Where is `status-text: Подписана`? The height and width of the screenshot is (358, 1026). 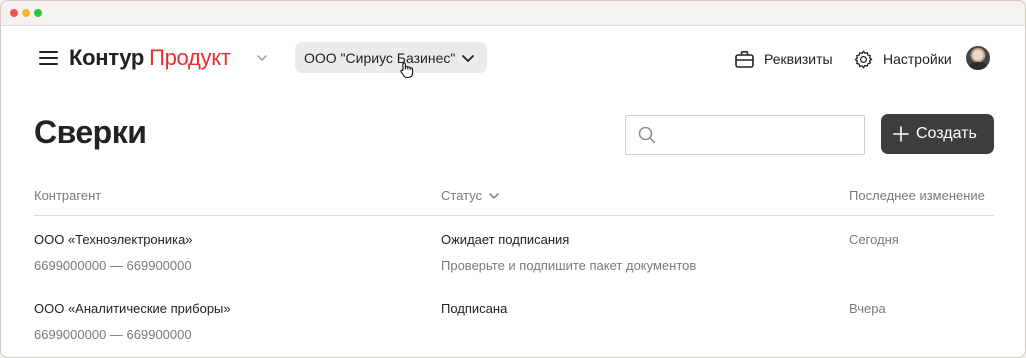 status-text: Подписана is located at coordinates (474, 308).